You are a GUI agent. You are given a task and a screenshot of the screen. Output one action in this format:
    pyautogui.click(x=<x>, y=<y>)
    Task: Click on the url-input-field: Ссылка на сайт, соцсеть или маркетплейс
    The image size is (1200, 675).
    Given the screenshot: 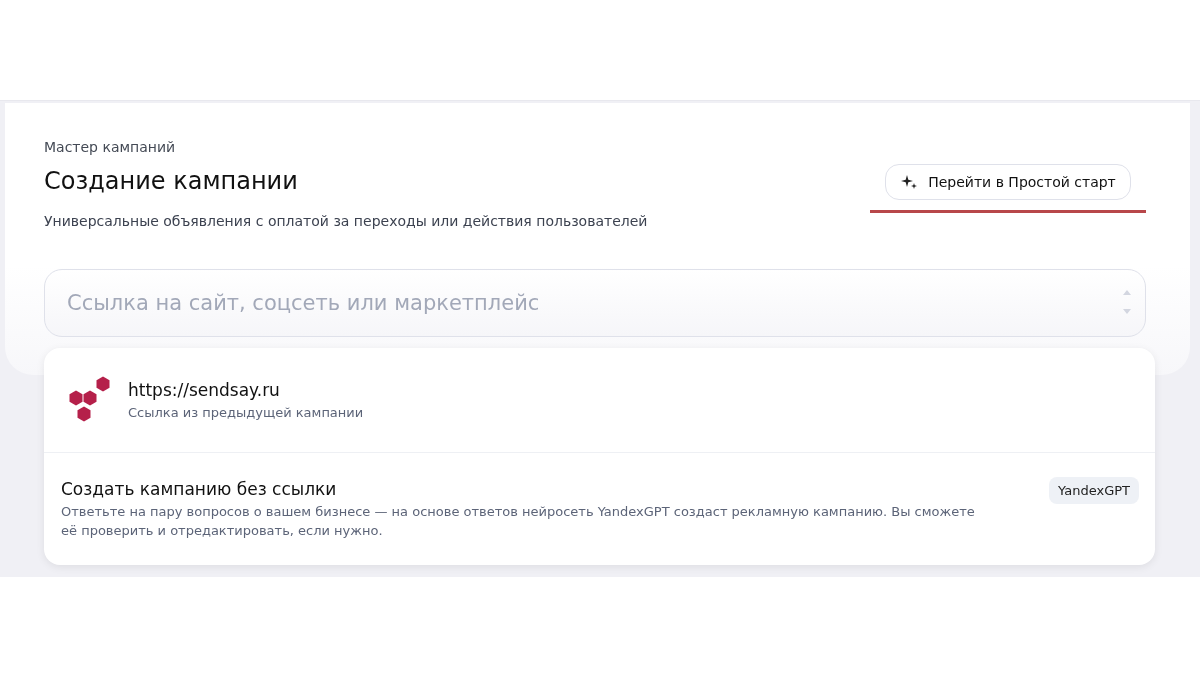 What is the action you would take?
    pyautogui.click(x=595, y=303)
    